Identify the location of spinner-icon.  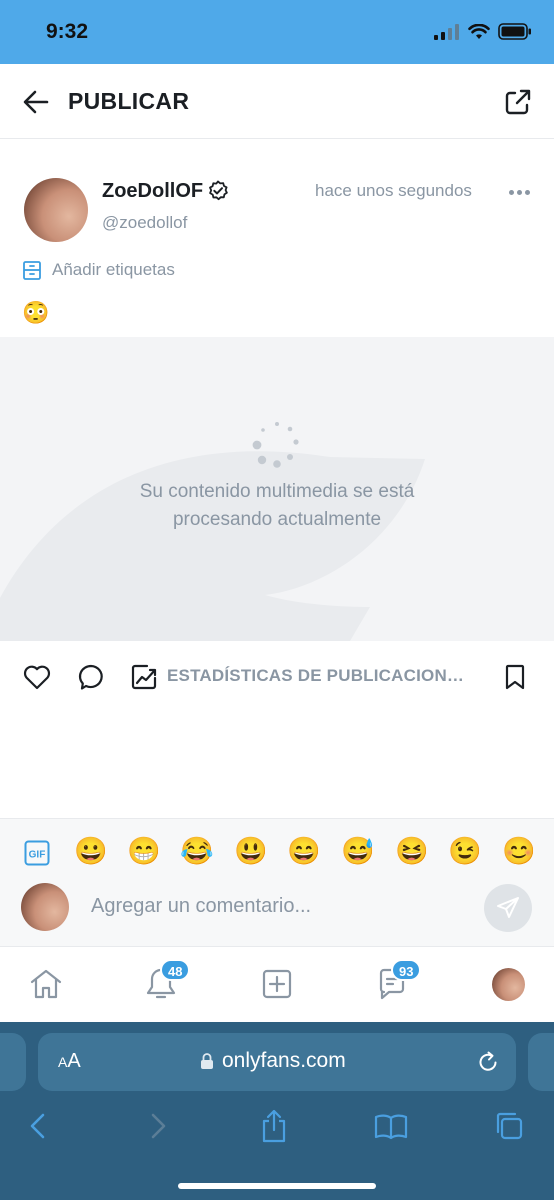
(275, 445).